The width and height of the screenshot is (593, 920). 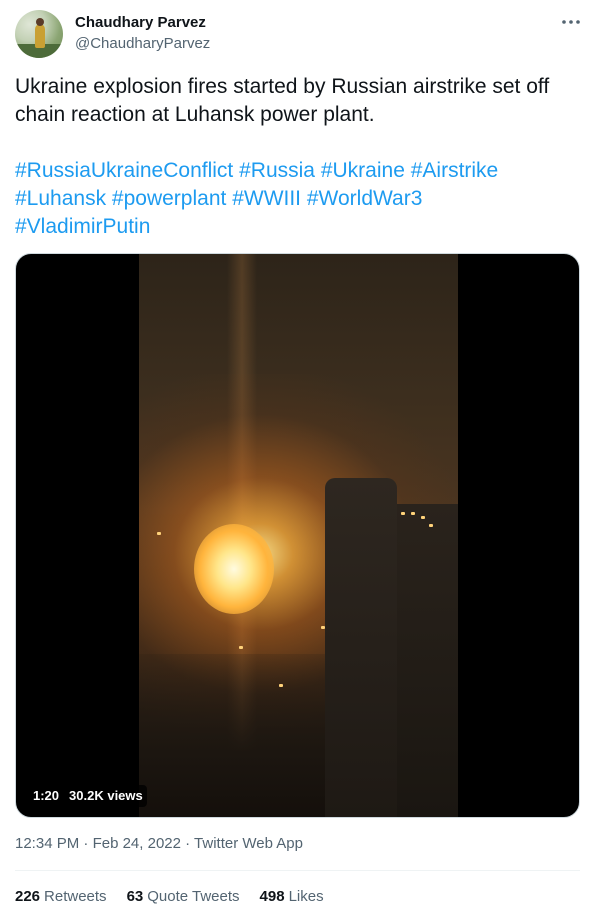 What do you see at coordinates (28, 896) in the screenshot?
I see `retweets-count: 226` at bounding box center [28, 896].